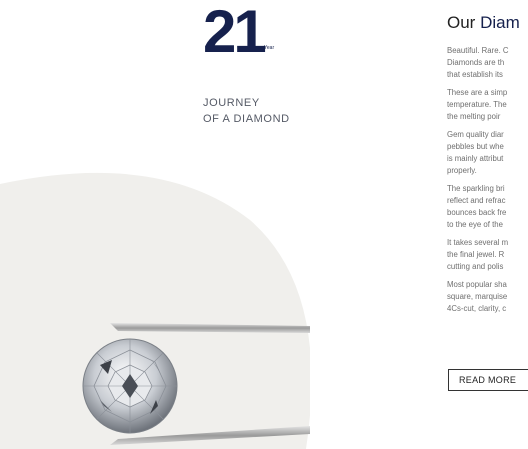 This screenshot has height=449, width=528. Describe the element at coordinates (475, 266) in the screenshot. I see `paragraph-line: cutting and polis` at that location.